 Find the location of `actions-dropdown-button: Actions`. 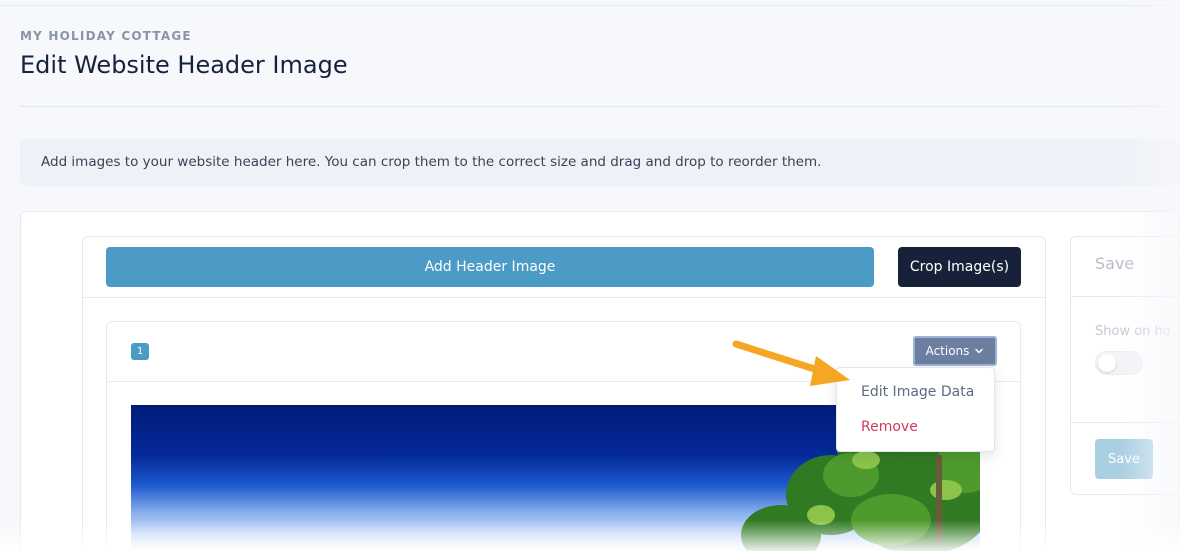

actions-dropdown-button: Actions is located at coordinates (955, 351).